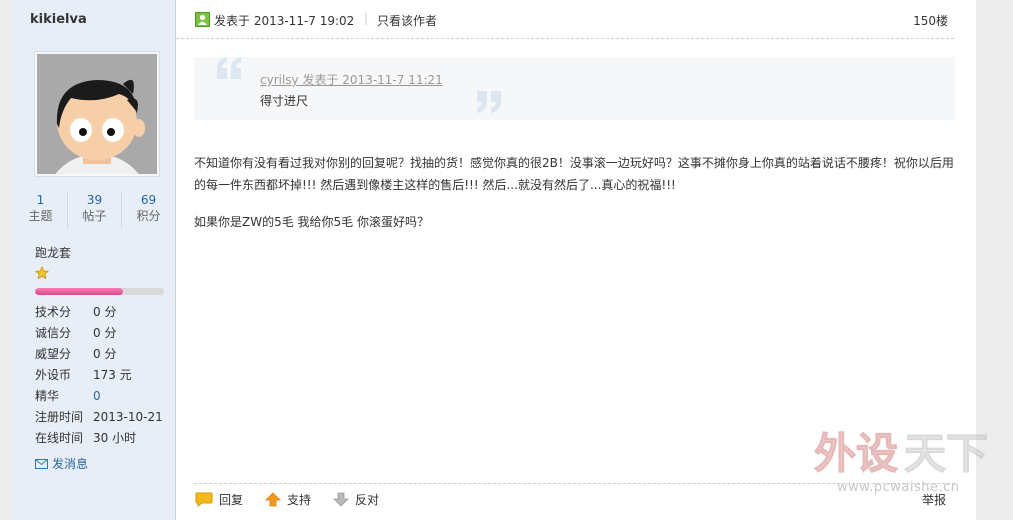  What do you see at coordinates (284, 21) in the screenshot?
I see `post-date: 发表于 2013-11-7 19:02` at bounding box center [284, 21].